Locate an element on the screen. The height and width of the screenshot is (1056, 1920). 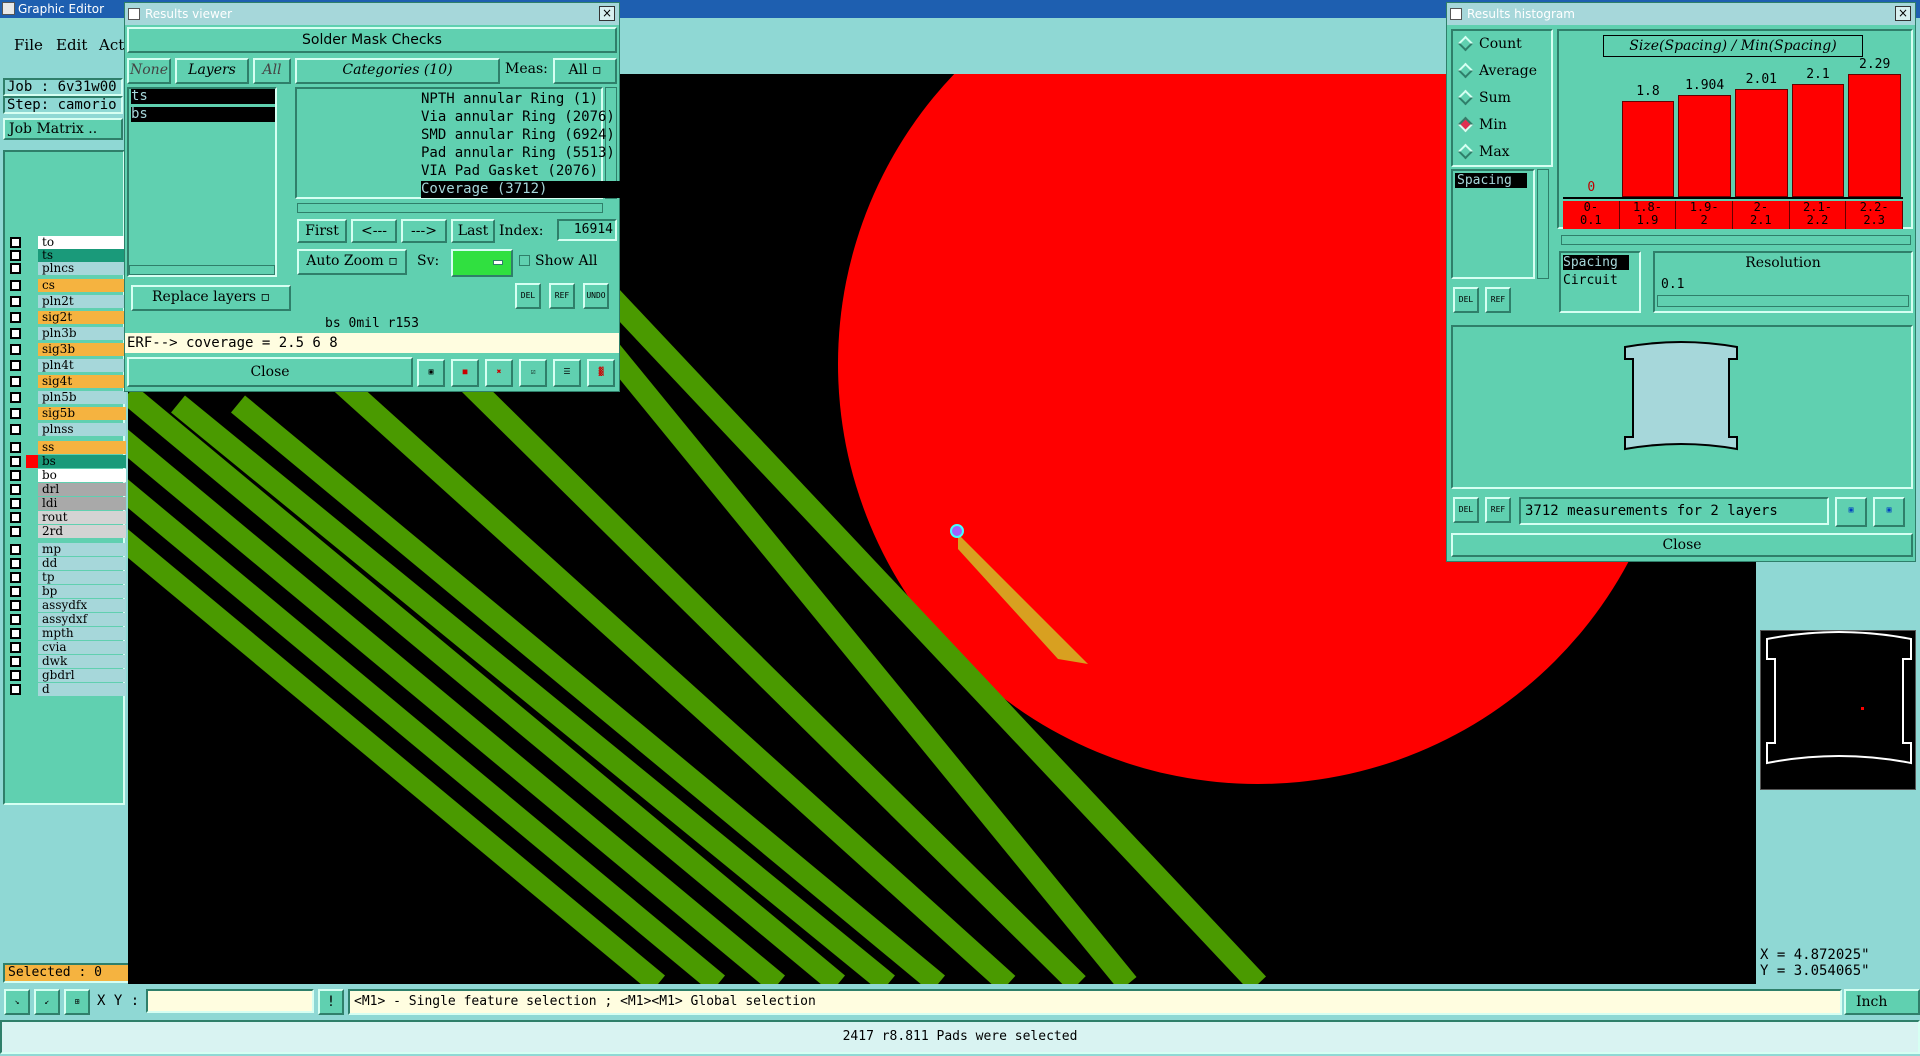
layer-row-assydfx: assydfx is located at coordinates (66, 605).